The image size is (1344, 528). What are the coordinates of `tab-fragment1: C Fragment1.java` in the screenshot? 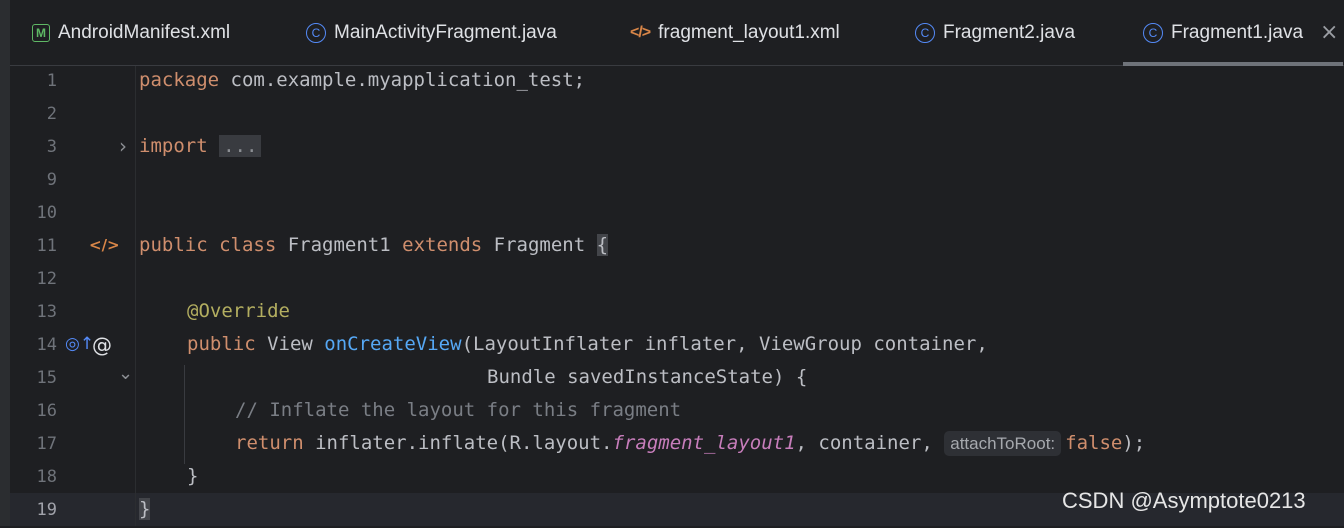 It's located at (1233, 33).